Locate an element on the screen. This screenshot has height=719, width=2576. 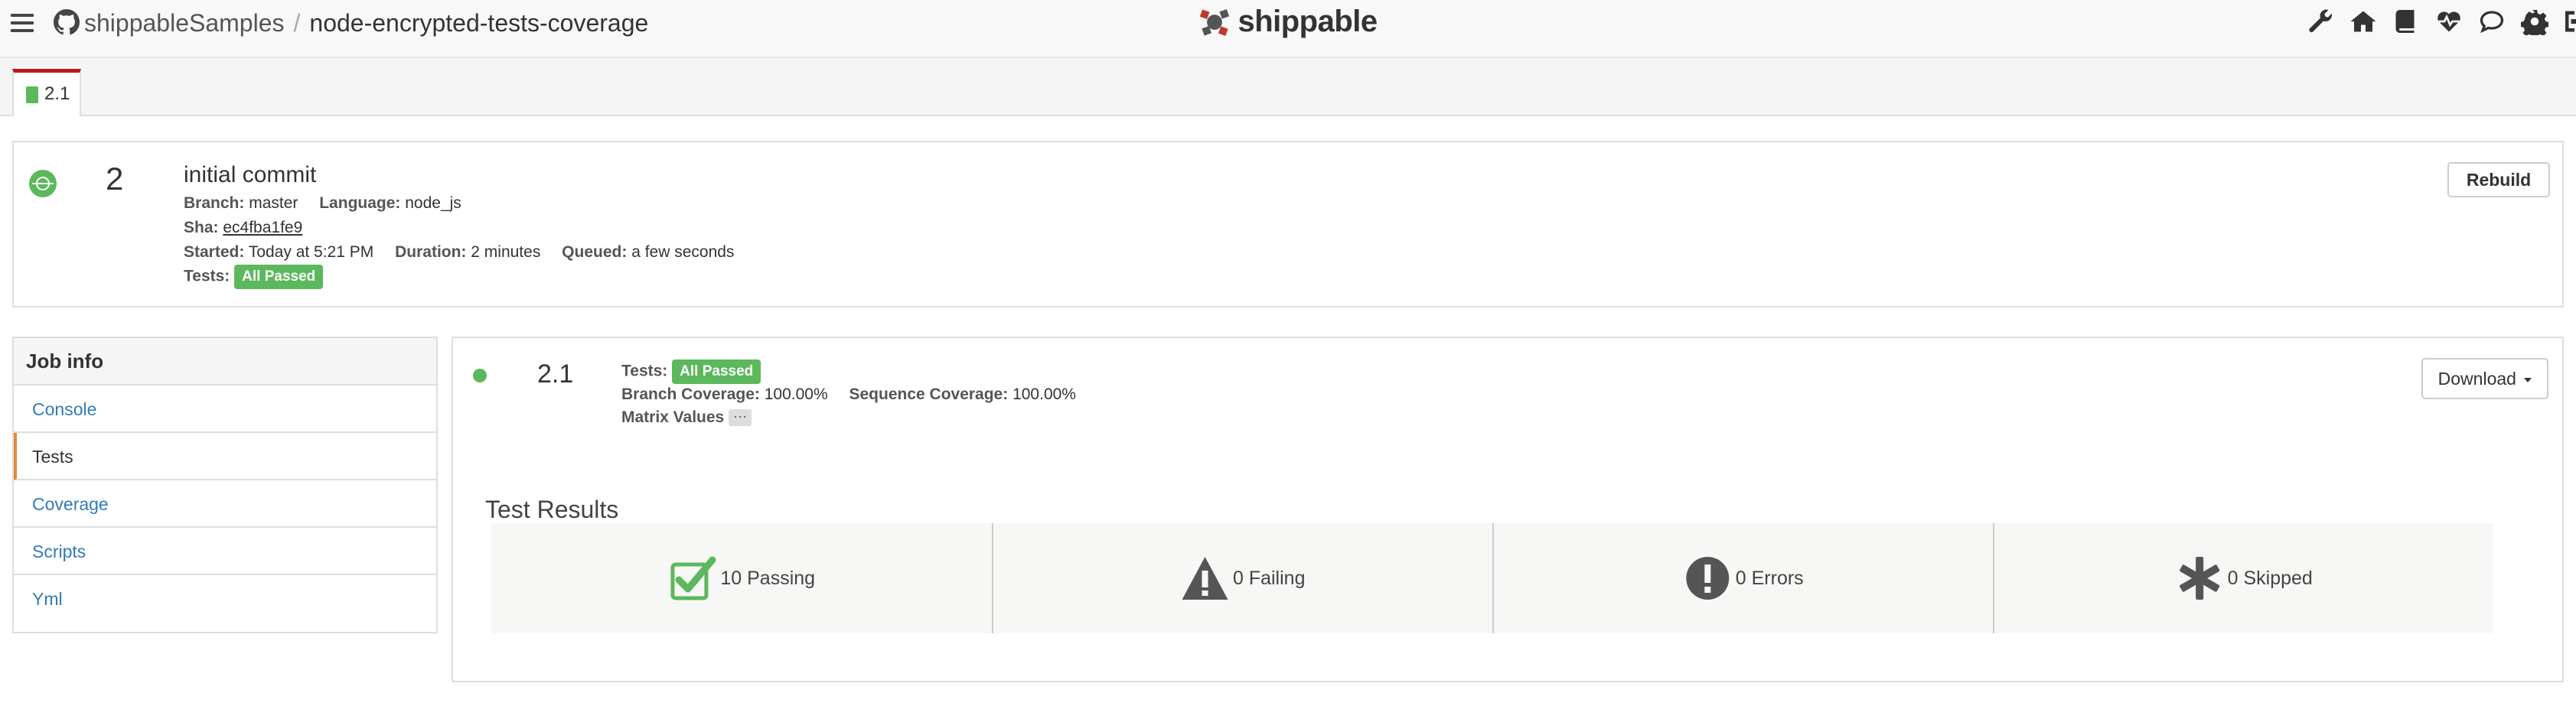
rebuild-button: Rebuild is located at coordinates (2498, 179).